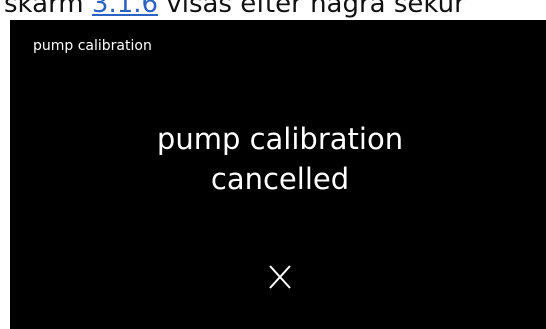 Image resolution: width=546 pixels, height=329 pixels. I want to click on document-caption: skärm 3.1.6 visas efter några sekur, so click(234, 9).